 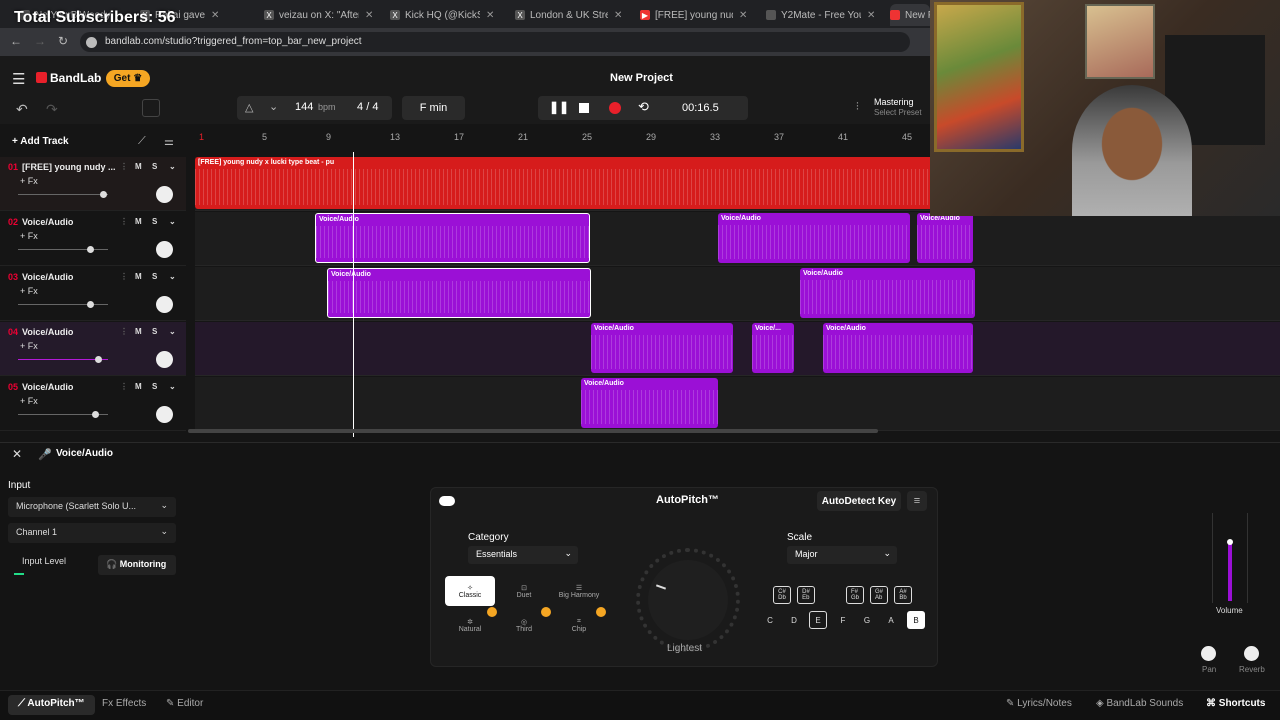 I want to click on timeline-ruler: 1 5 9 13 17 21 25 29 33 37 41 45, so click(x=565, y=137).